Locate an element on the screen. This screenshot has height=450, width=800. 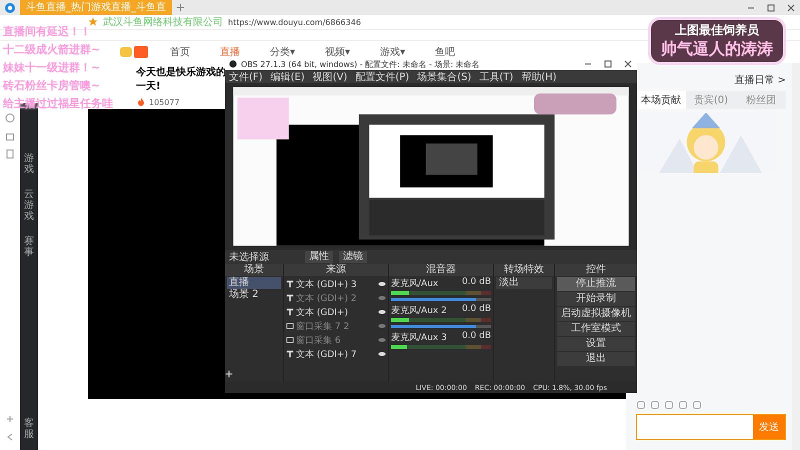
text-source-icon is located at coordinates (290, 354).